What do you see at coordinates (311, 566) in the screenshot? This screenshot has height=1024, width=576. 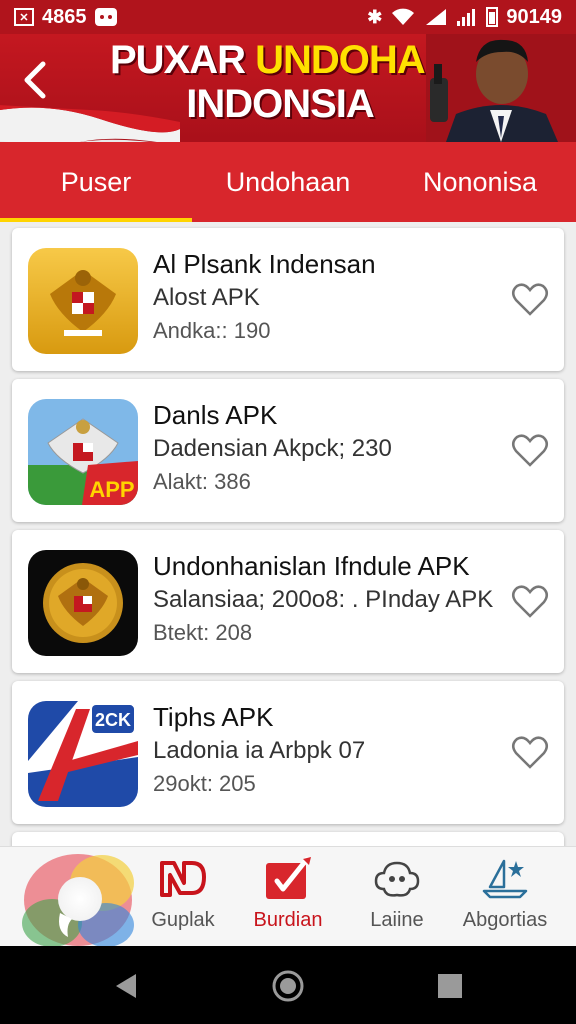 I see `app-name: Undonhanislan Ifndule APK` at bounding box center [311, 566].